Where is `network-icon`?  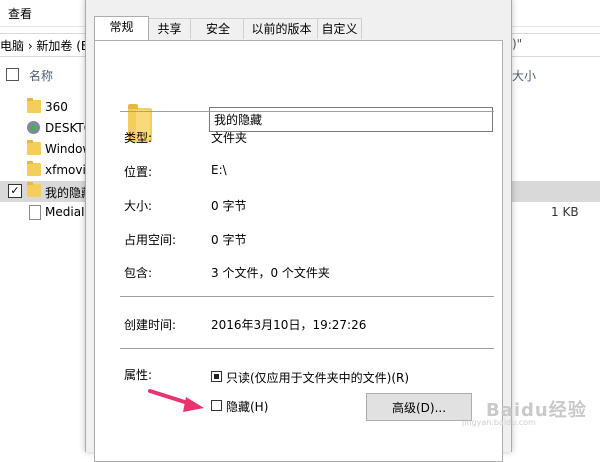 network-icon is located at coordinates (33, 127).